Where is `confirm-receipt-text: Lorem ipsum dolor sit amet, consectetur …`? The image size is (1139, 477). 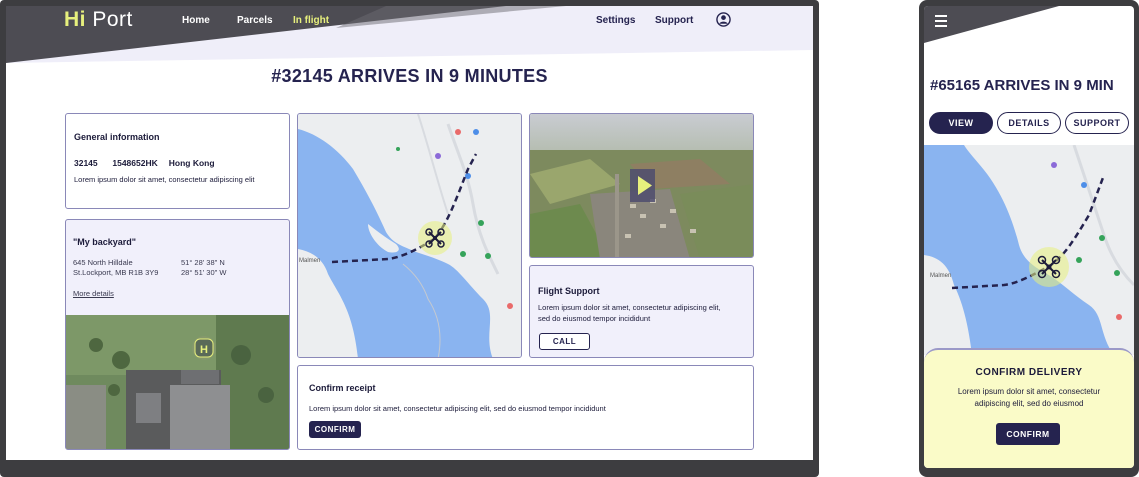 confirm-receipt-text: Lorem ipsum dolor sit amet, consectetur … is located at coordinates (457, 408).